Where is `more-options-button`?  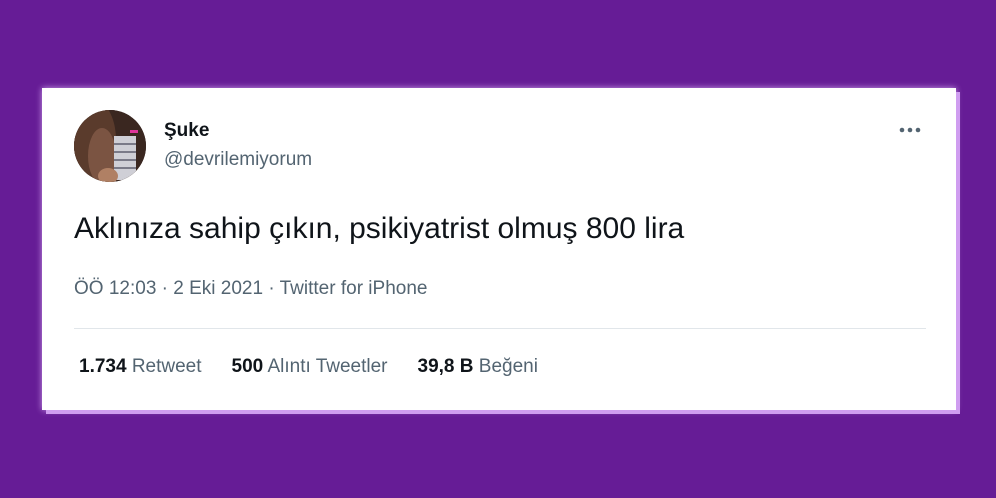
more-options-button is located at coordinates (910, 130).